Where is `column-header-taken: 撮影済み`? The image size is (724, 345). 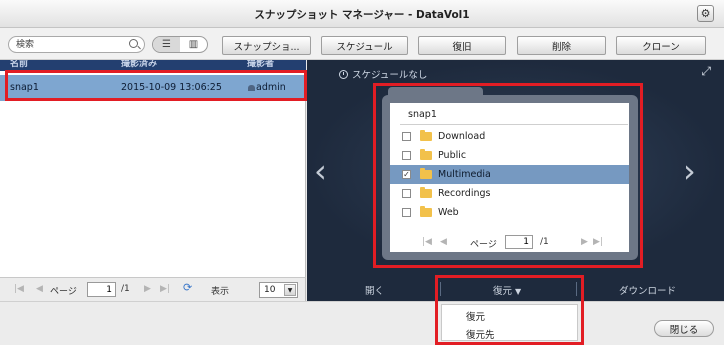 column-header-taken: 撮影済み is located at coordinates (139, 64).